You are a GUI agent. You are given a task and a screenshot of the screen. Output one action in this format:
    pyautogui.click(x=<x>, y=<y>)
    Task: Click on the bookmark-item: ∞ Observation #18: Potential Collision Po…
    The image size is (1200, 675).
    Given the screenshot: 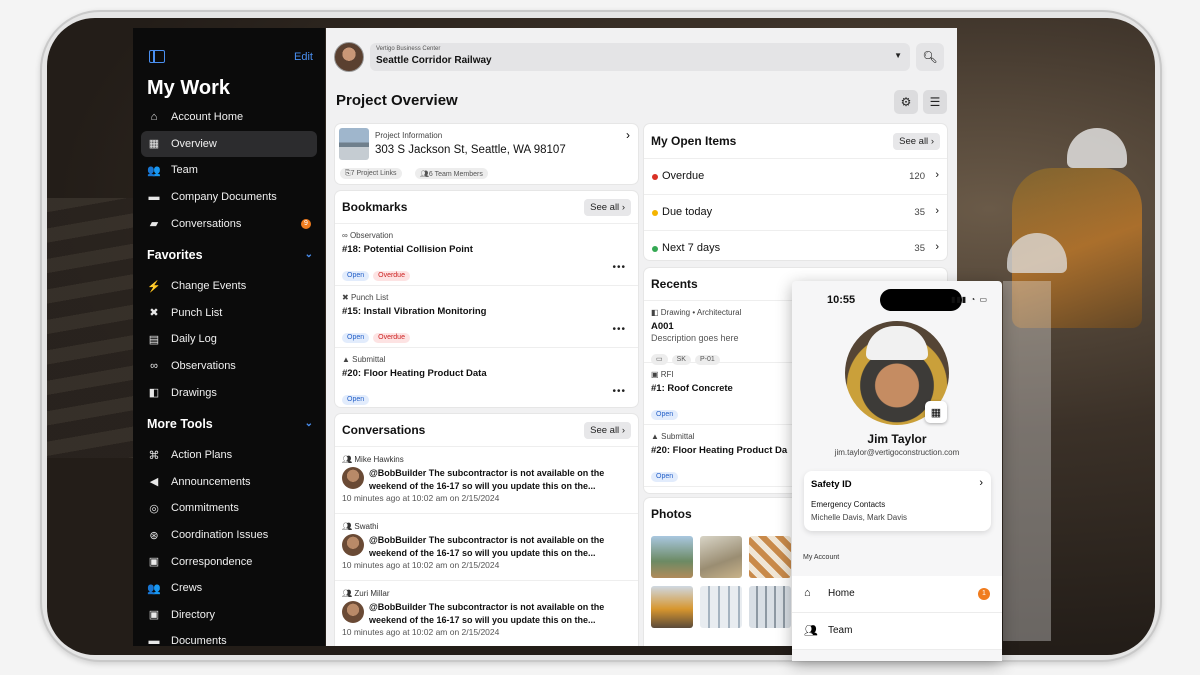 What is the action you would take?
    pyautogui.click(x=486, y=255)
    